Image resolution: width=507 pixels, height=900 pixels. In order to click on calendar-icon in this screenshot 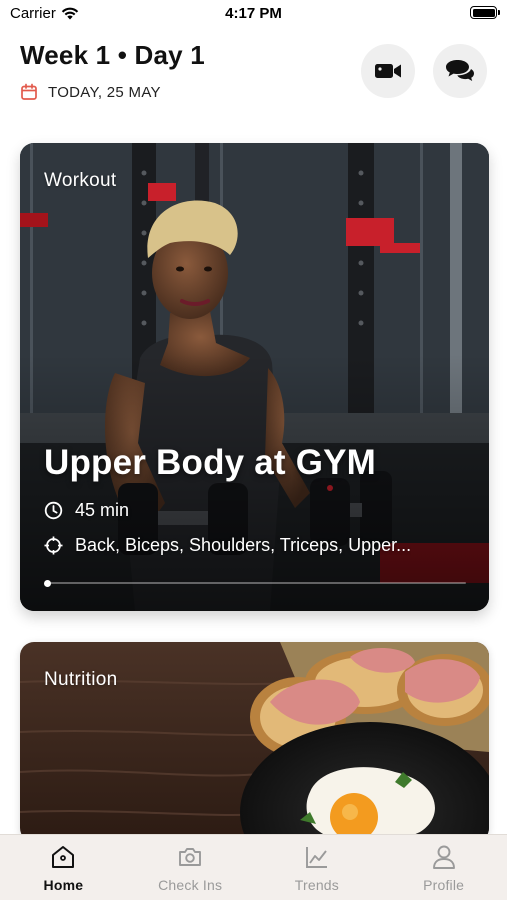, I will do `click(29, 91)`.